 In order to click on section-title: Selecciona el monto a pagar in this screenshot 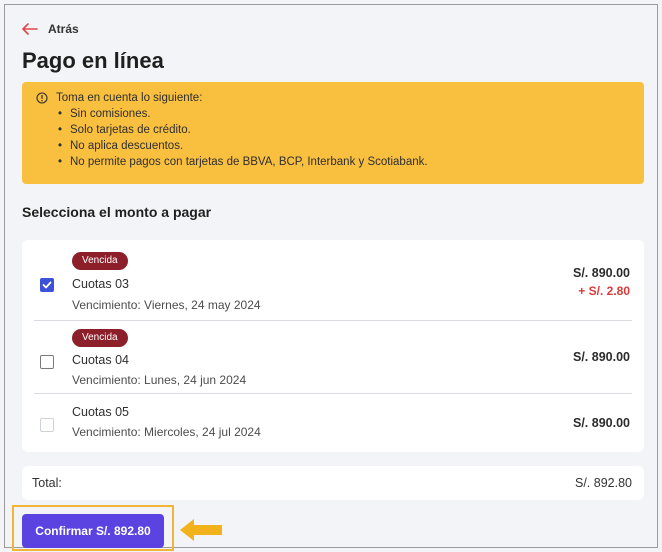, I will do `click(117, 212)`.